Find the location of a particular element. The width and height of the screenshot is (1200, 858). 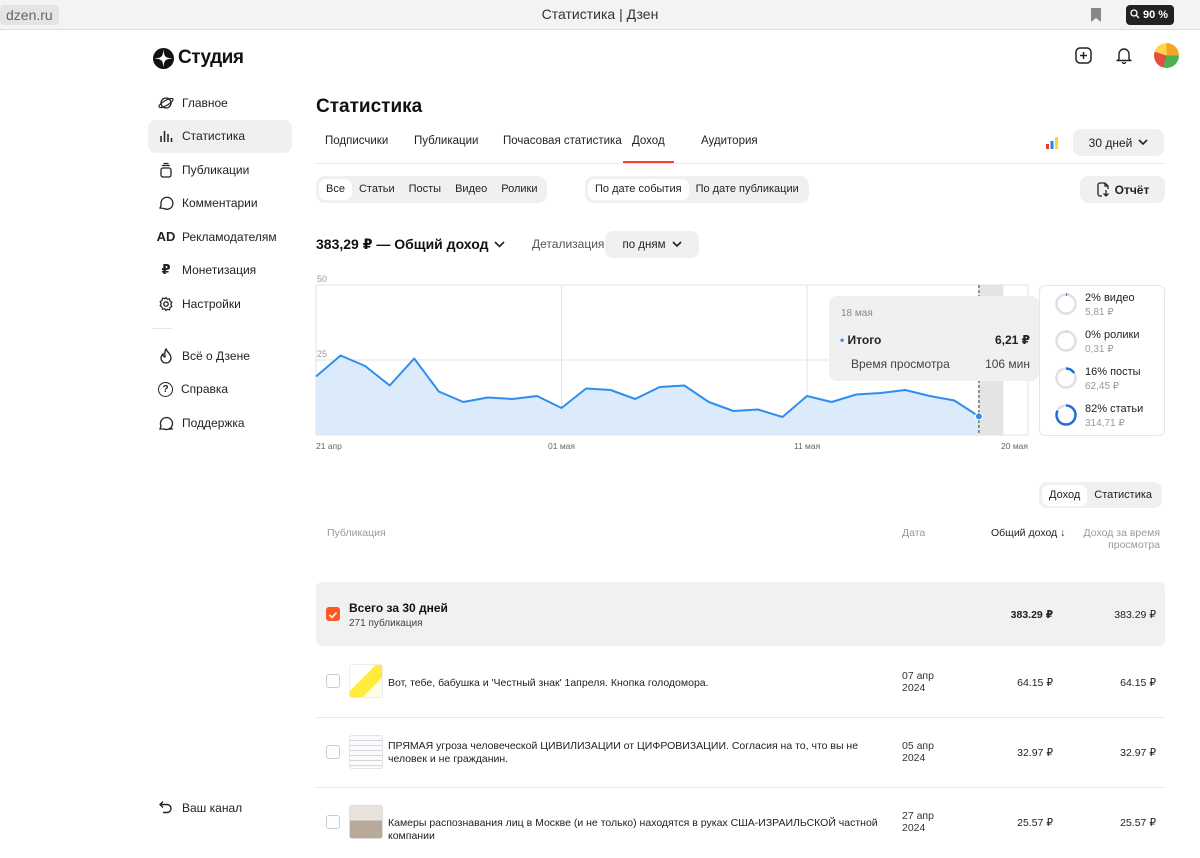

zoom-badge: 90 % is located at coordinates (1150, 15).